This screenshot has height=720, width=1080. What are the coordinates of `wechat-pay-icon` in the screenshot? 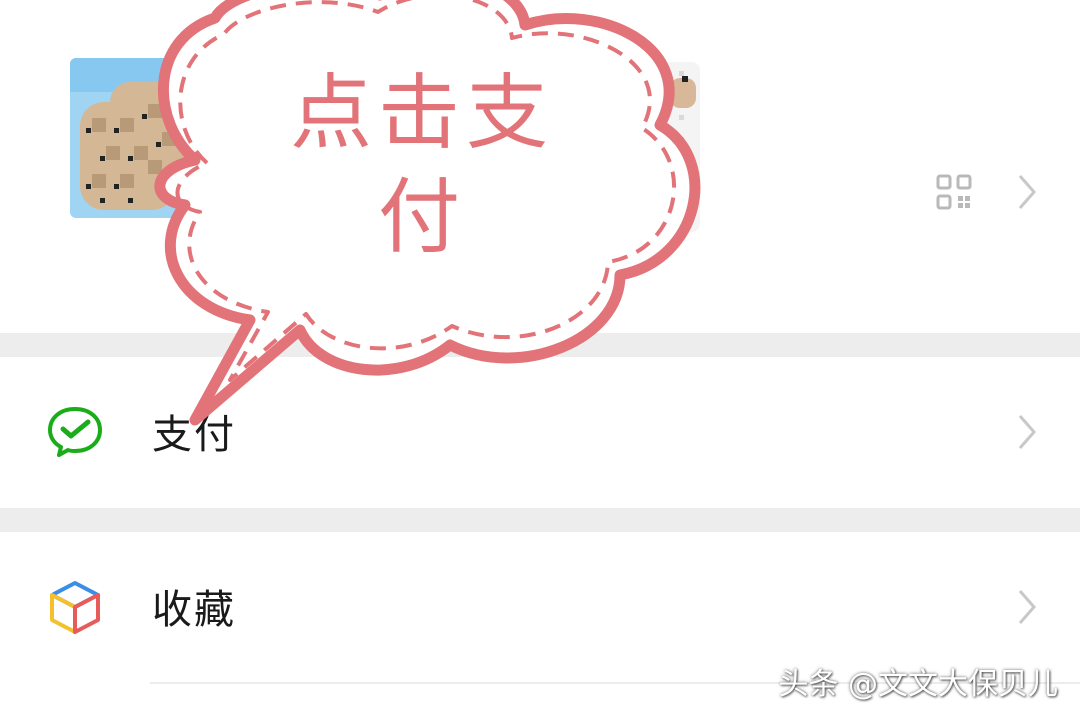 It's located at (75, 432).